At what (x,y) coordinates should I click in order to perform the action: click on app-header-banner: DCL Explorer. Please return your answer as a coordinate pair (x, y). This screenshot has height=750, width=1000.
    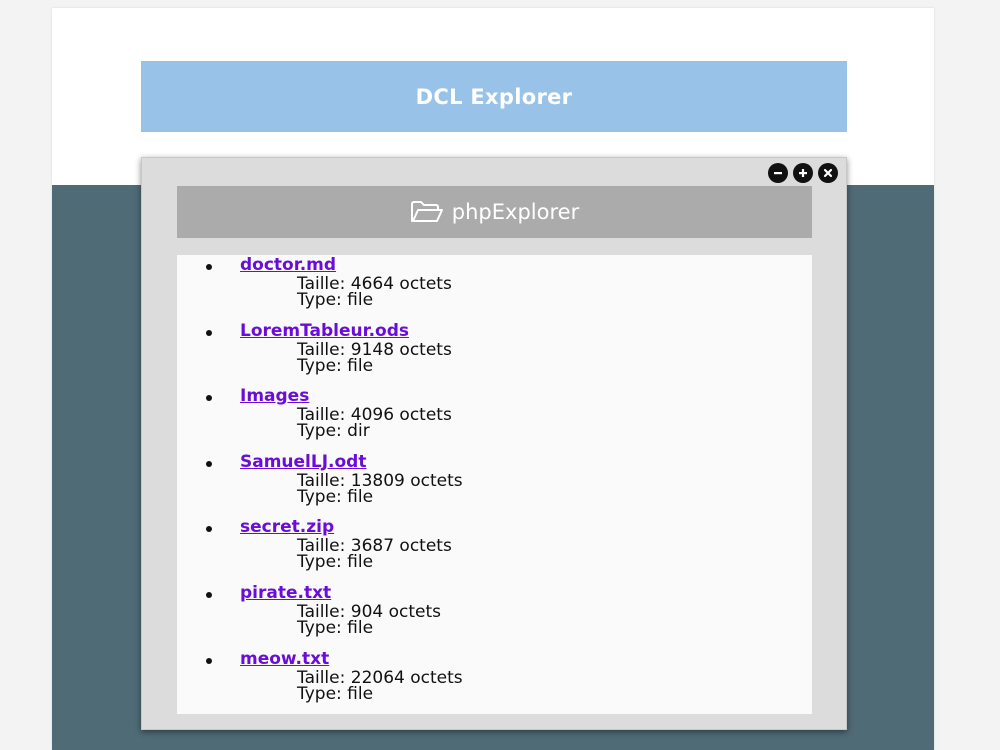
    Looking at the image, I should click on (494, 96).